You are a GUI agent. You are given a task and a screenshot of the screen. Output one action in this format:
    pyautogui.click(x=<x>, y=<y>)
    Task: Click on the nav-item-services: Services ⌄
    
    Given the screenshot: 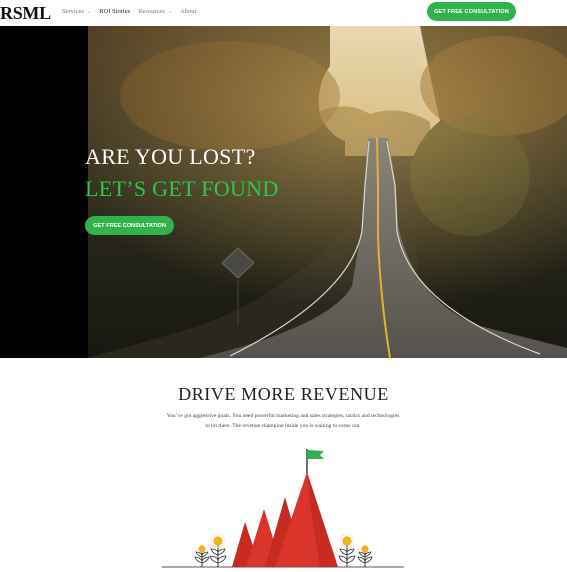 What is the action you would take?
    pyautogui.click(x=76, y=11)
    